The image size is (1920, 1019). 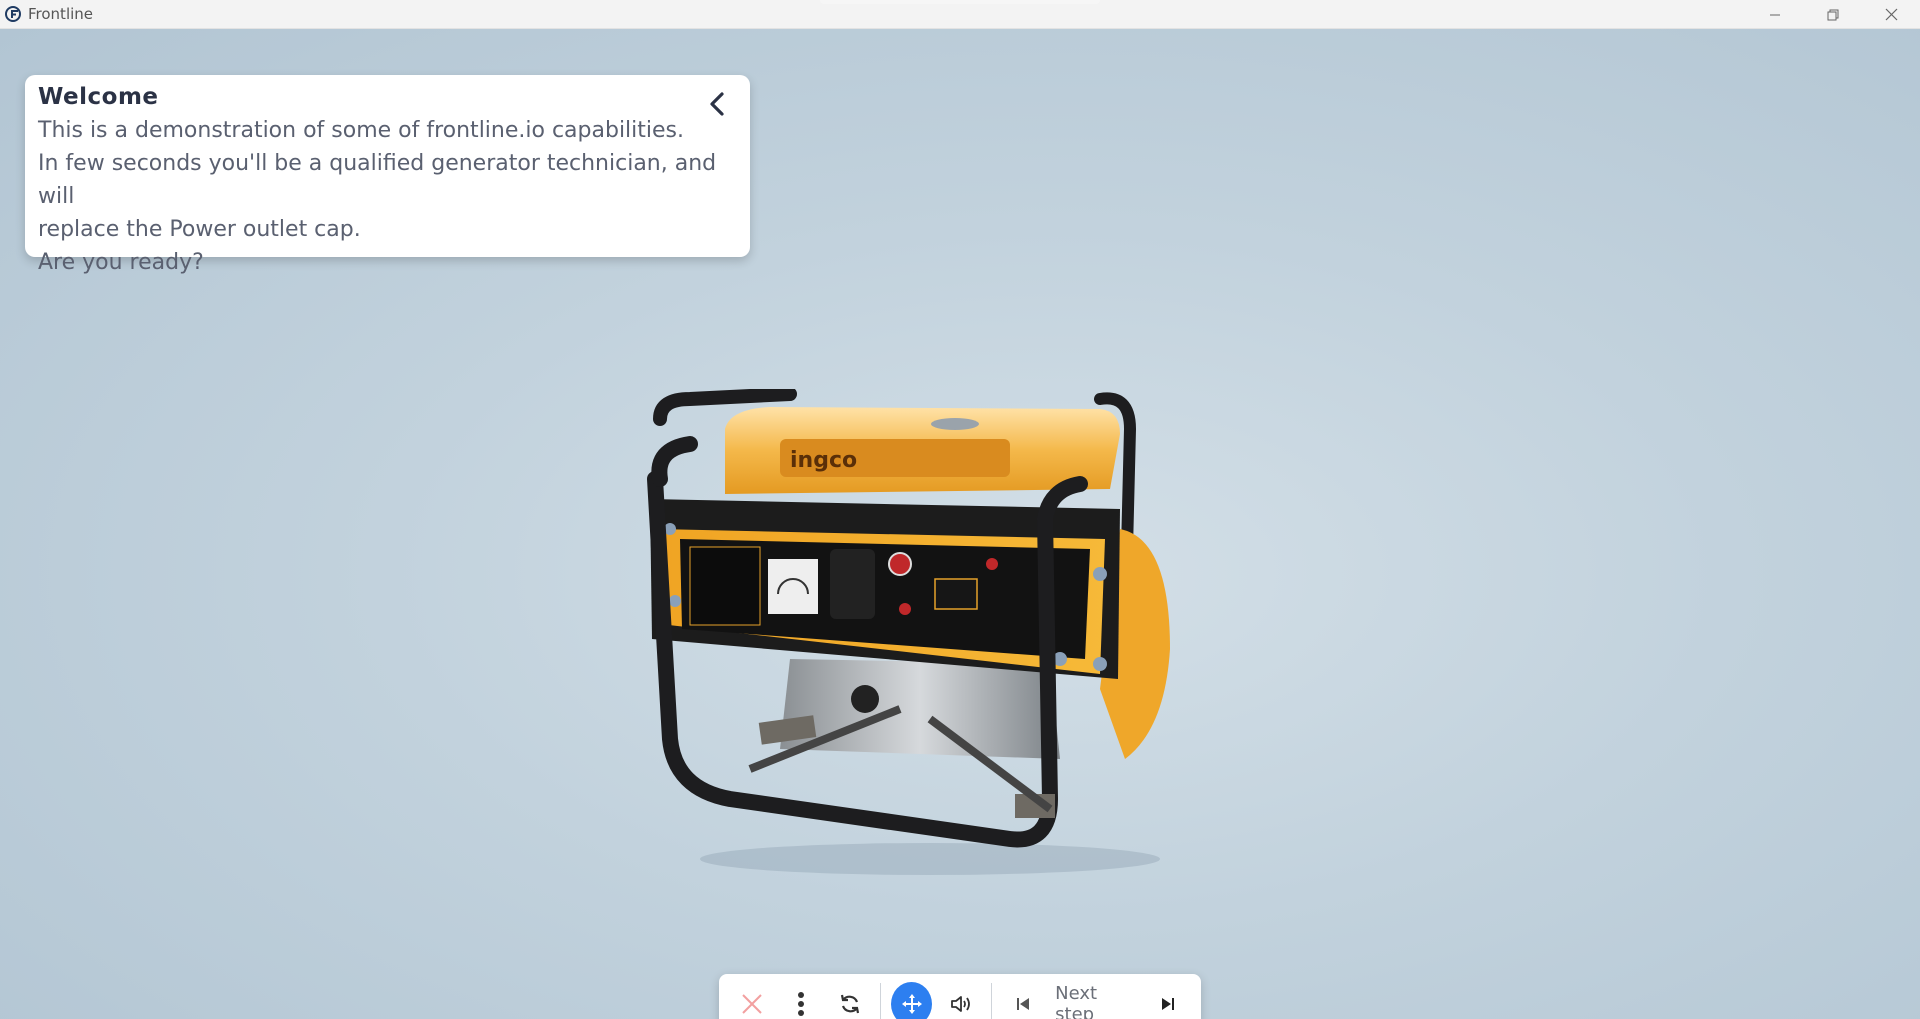 I want to click on restore-icon, so click(x=1833, y=14).